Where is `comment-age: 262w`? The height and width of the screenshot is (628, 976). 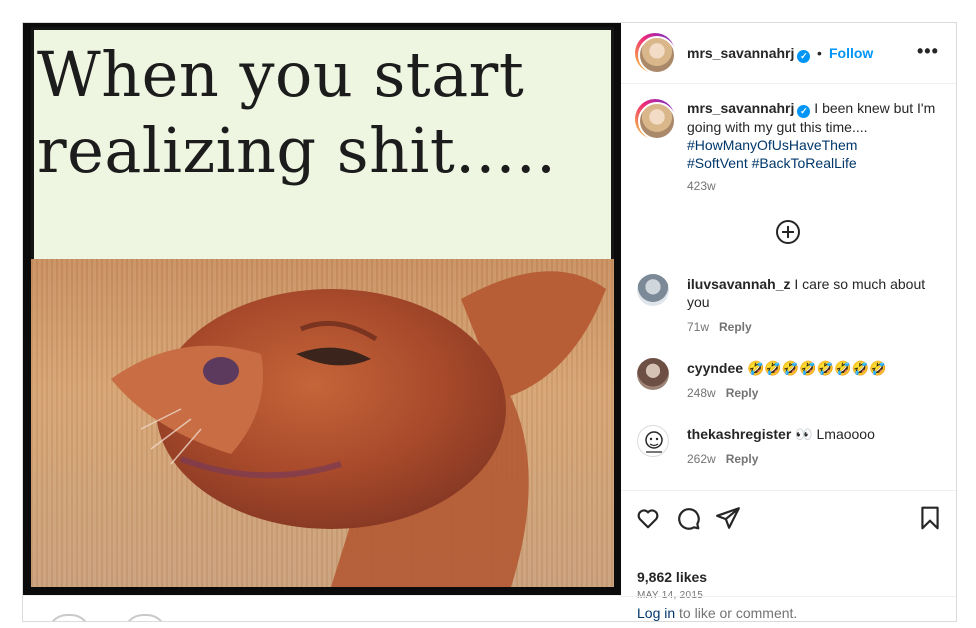 comment-age: 262w is located at coordinates (701, 459).